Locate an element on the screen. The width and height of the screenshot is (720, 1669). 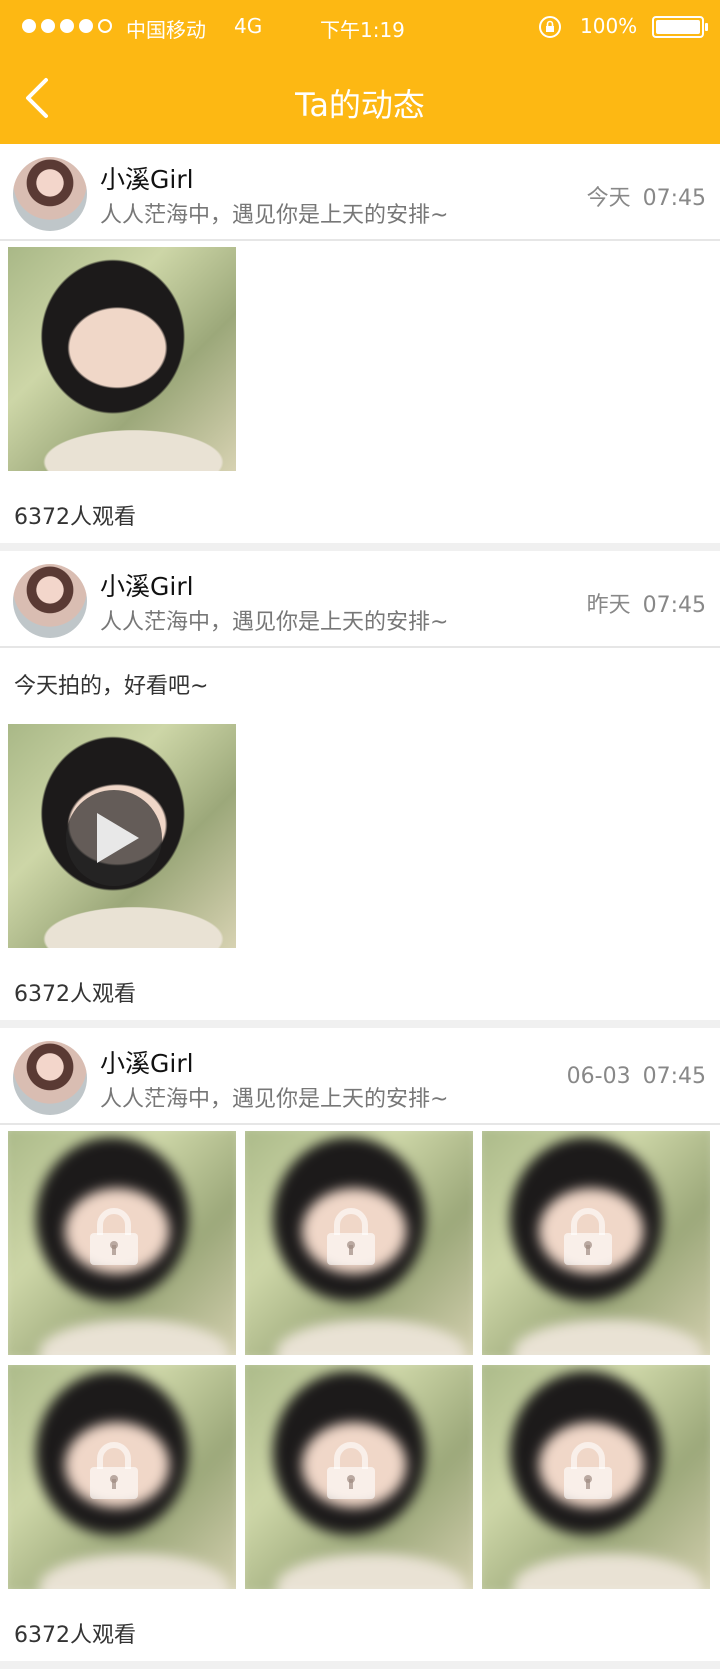
post-timestamp: 昨天 07:45 is located at coordinates (646, 603).